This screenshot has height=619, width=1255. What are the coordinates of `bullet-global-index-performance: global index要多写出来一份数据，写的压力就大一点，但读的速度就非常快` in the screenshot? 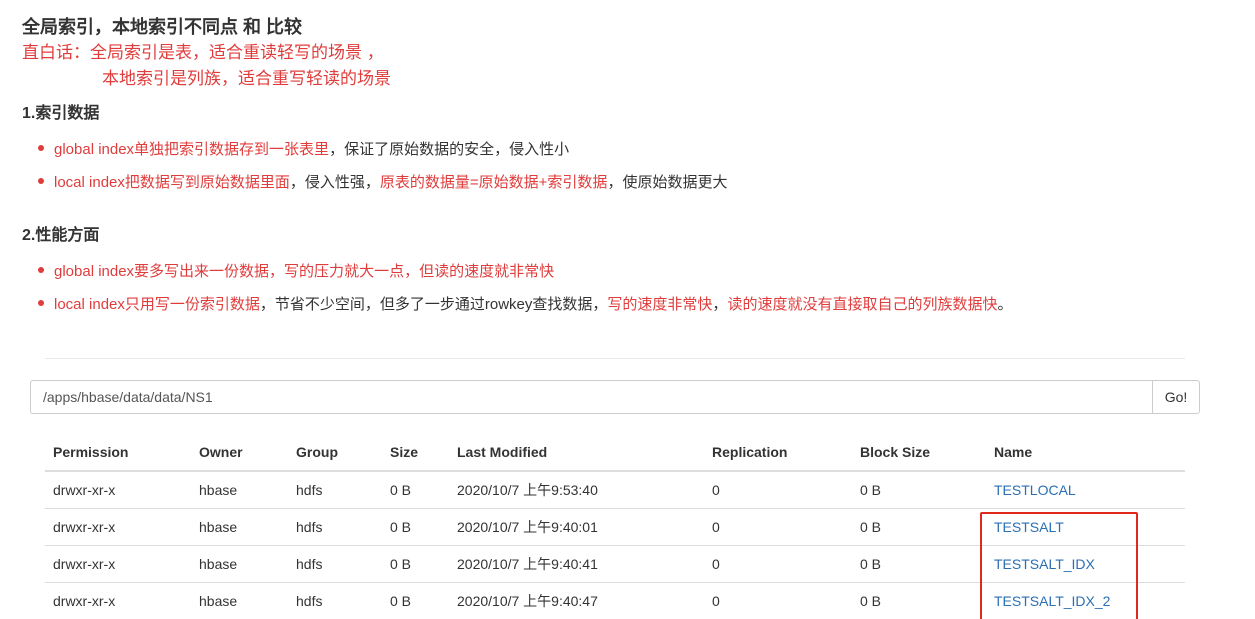 It's located at (296, 272).